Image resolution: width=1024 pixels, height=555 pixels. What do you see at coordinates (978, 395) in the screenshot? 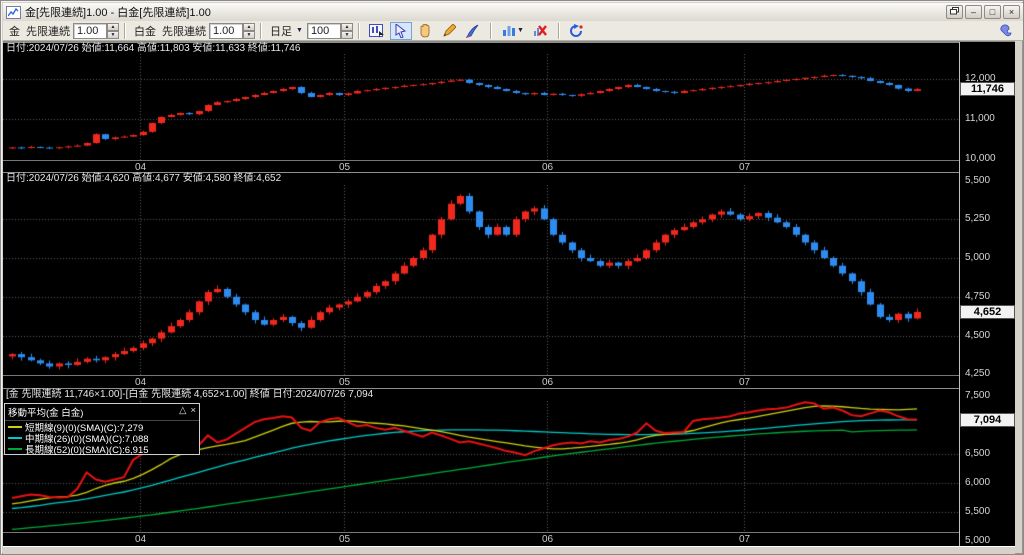
I see `y-axis-label: 7,500` at bounding box center [978, 395].